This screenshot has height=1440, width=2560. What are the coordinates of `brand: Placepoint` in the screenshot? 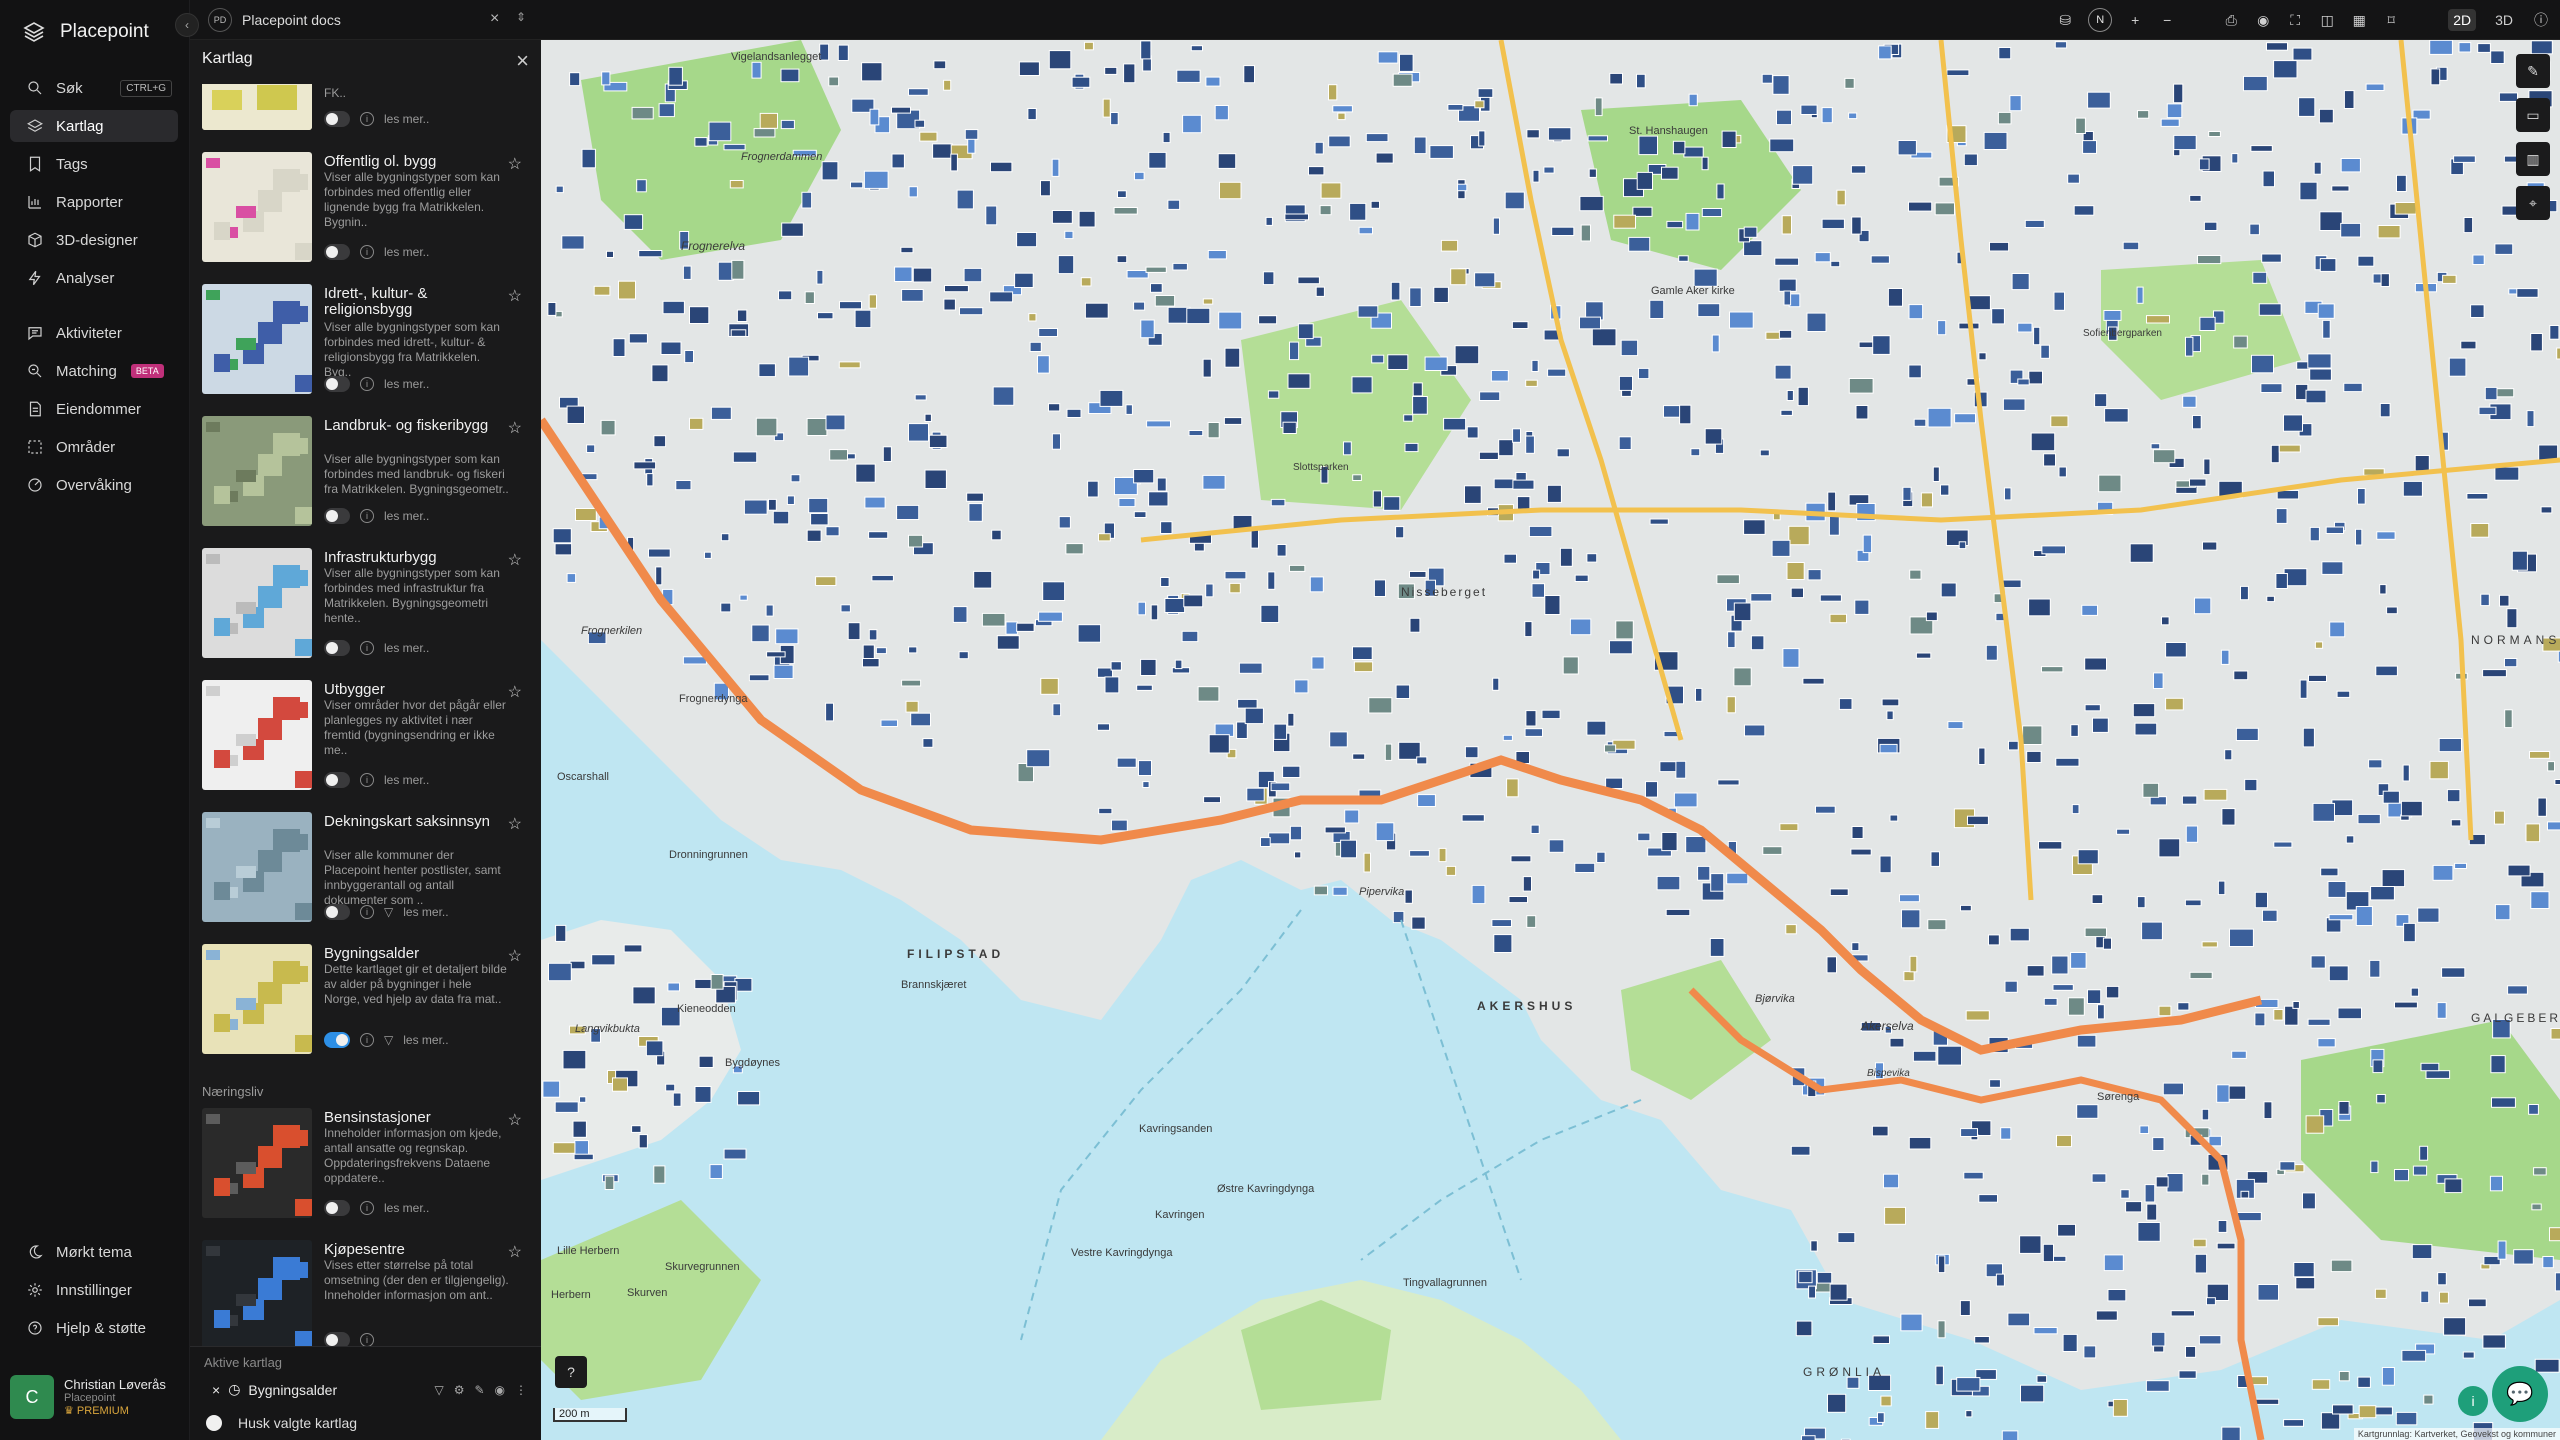 It's located at (85, 32).